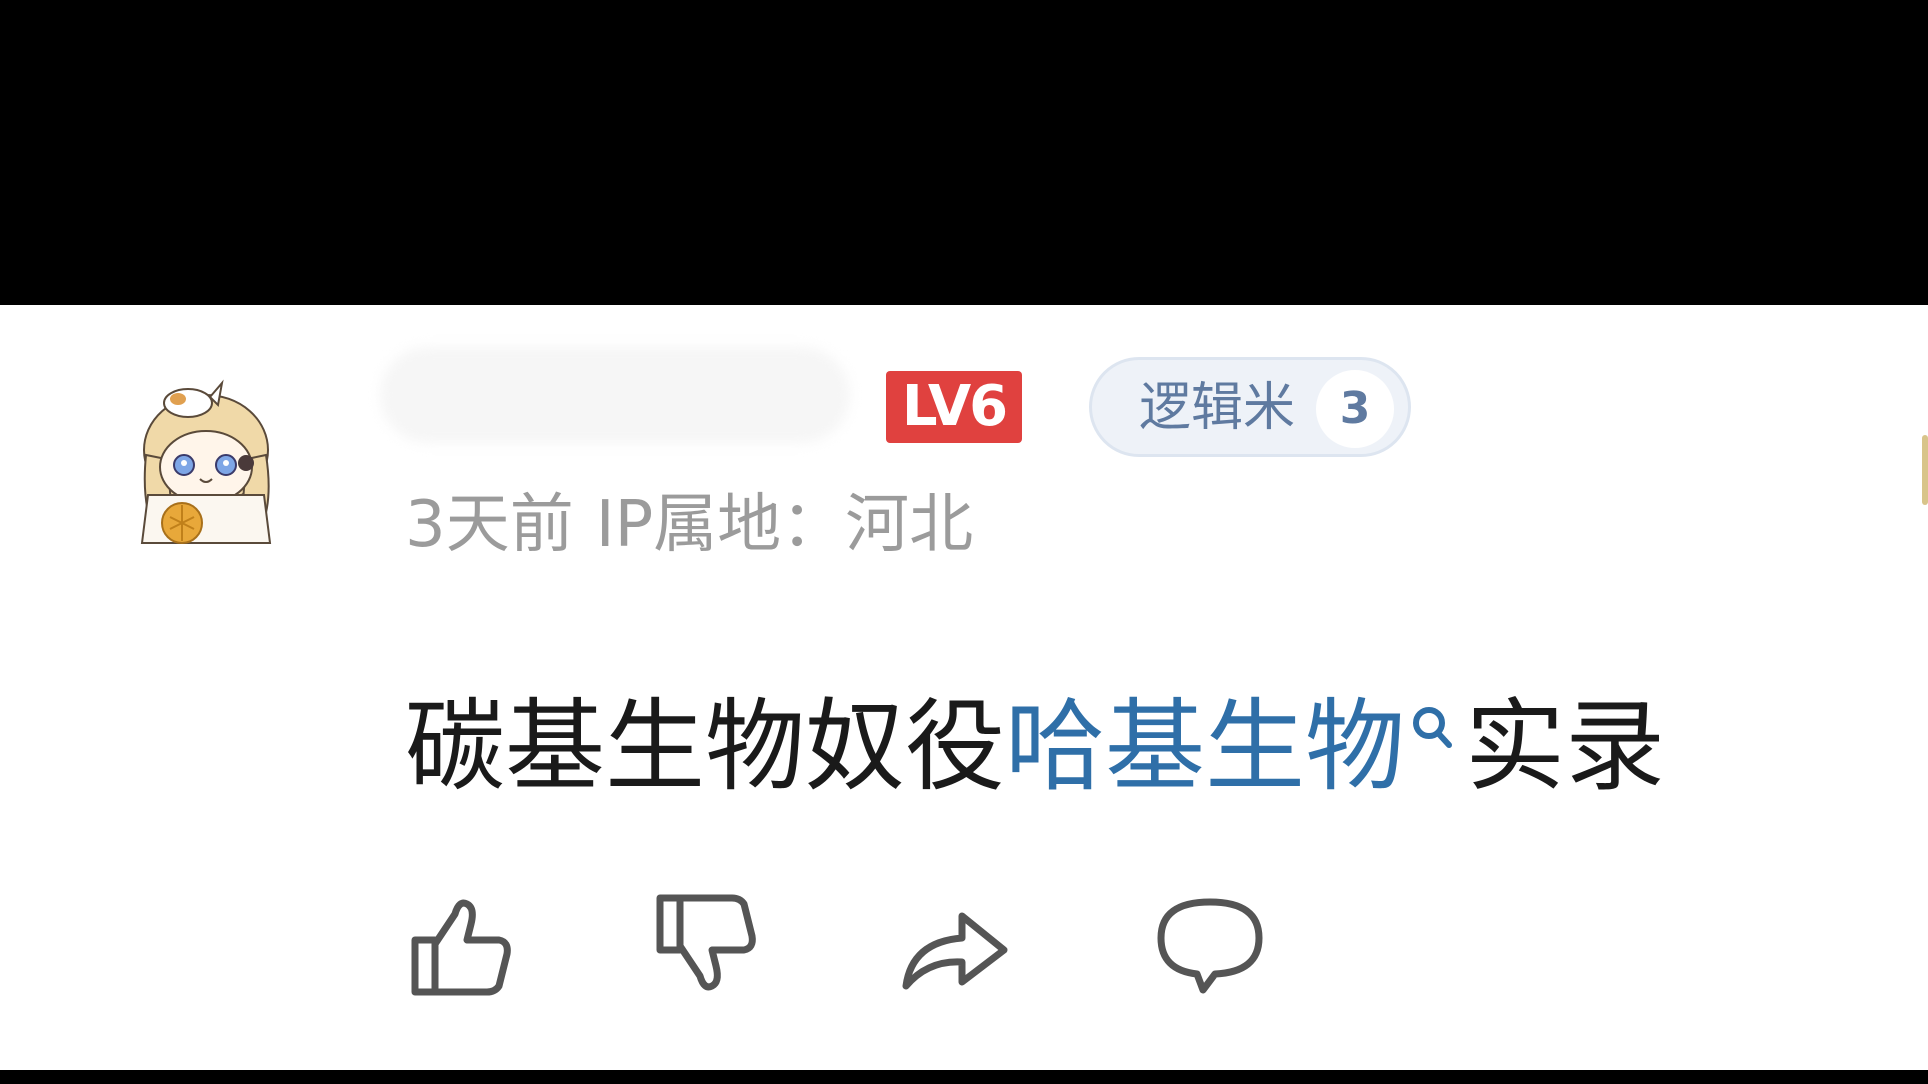 This screenshot has height=1084, width=1928. I want to click on comment-text: 碳基生物奴役哈基生物 实录, so click(1035, 747).